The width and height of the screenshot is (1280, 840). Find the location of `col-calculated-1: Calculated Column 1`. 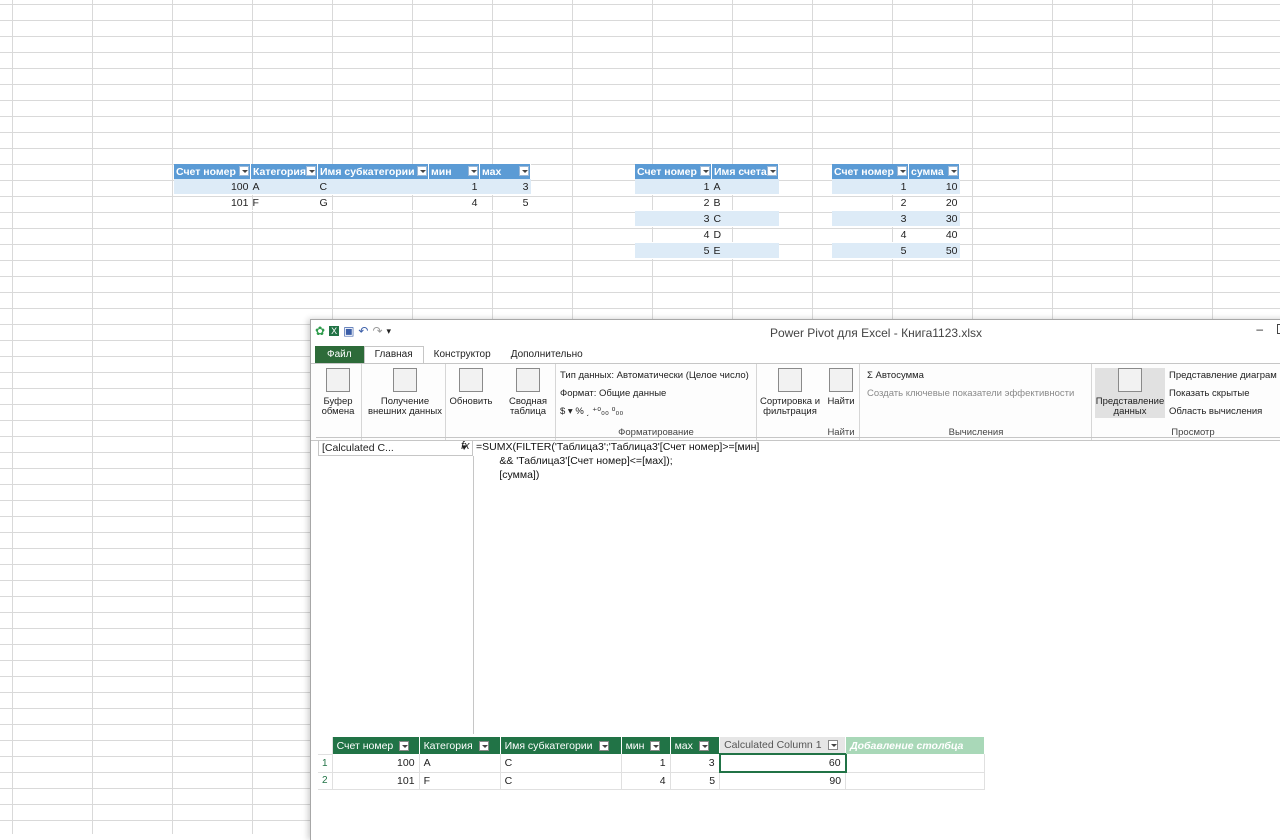

col-calculated-1: Calculated Column 1 is located at coordinates (783, 745).